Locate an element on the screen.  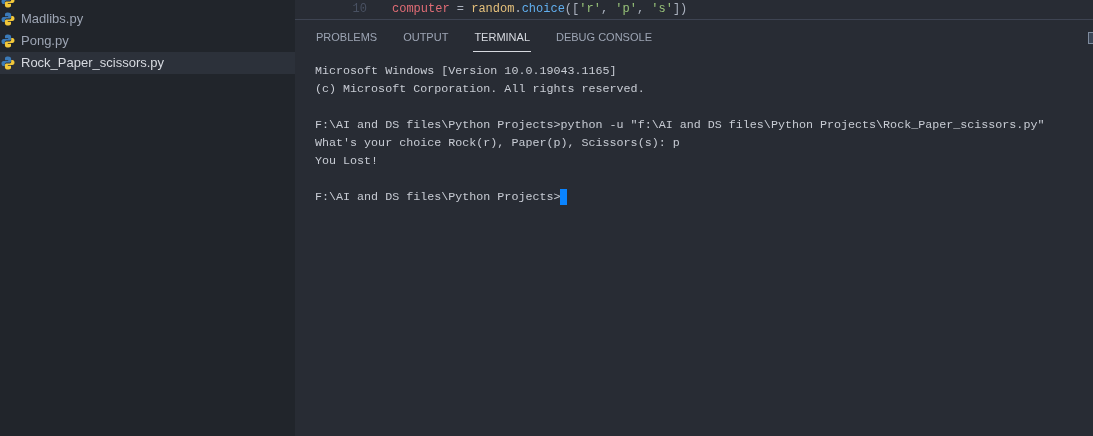
file-name: Madlibs.py is located at coordinates (52, 19).